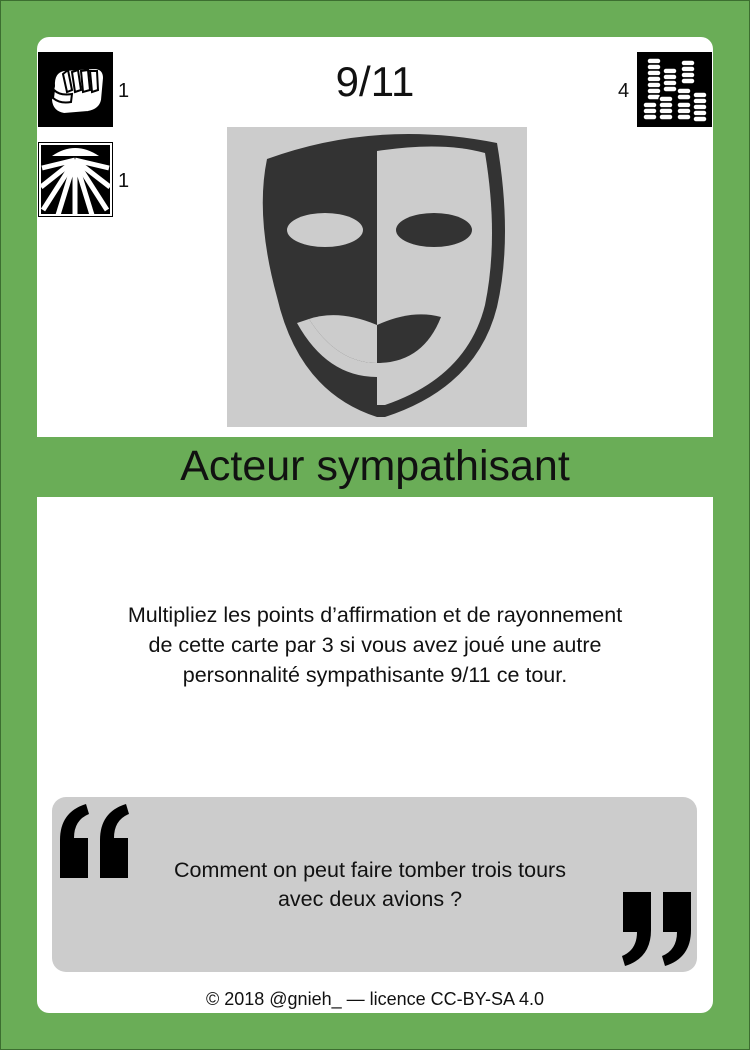 This screenshot has width=750, height=1050. I want to click on cost-value: 4, so click(624, 91).